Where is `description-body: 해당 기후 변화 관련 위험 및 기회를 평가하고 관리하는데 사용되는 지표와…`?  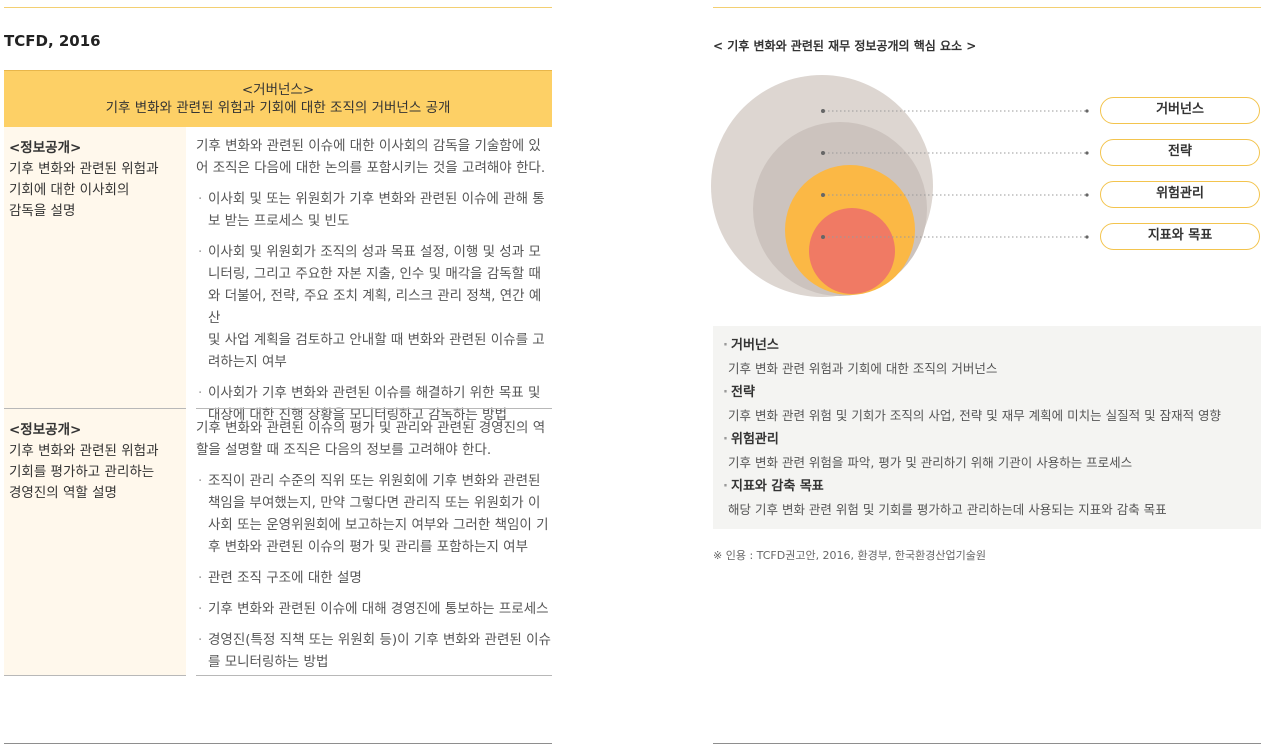
description-body: 해당 기후 변화 관련 위험 및 기회를 평가하고 관리하는데 사용되는 지표와… is located at coordinates (947, 509).